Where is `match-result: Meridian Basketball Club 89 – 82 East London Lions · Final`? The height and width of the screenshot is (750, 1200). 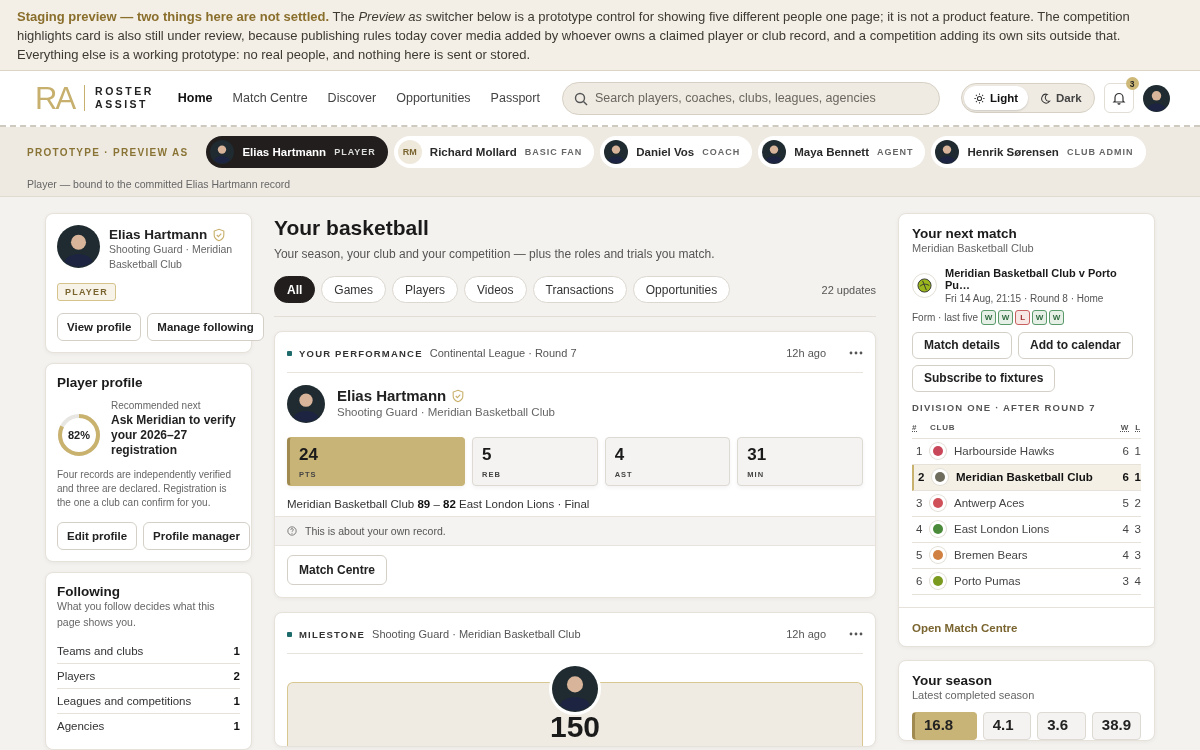 match-result: Meridian Basketball Club 89 – 82 East London Lions · Final is located at coordinates (438, 504).